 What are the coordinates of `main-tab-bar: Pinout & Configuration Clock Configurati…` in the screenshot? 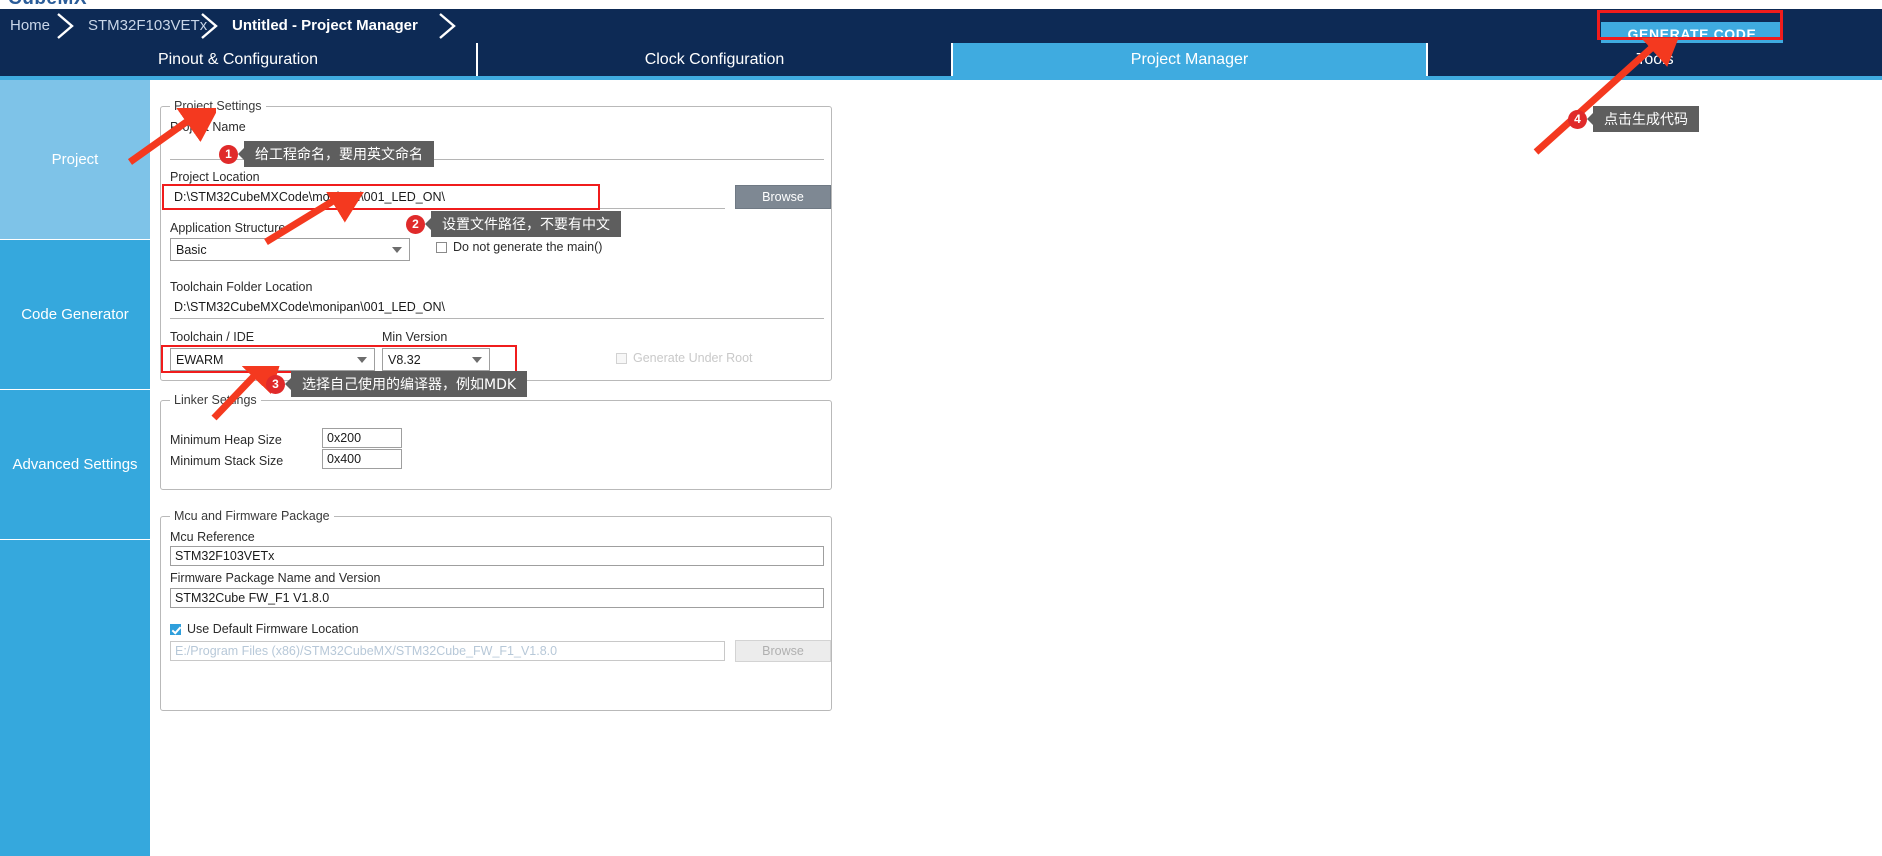 It's located at (941, 59).